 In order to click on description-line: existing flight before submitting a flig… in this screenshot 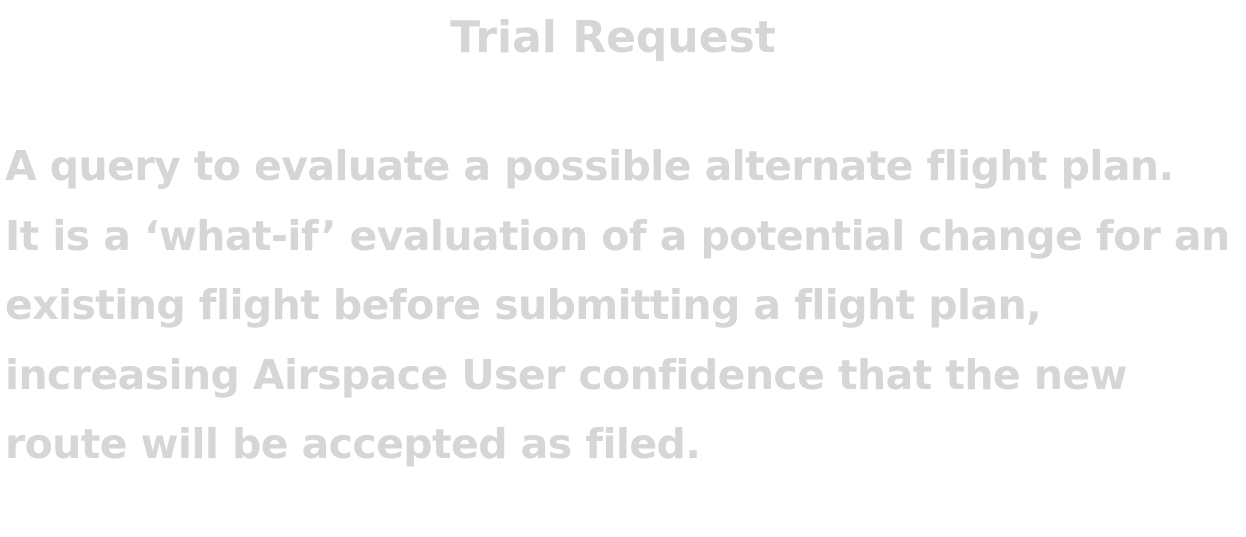, I will do `click(523, 305)`.